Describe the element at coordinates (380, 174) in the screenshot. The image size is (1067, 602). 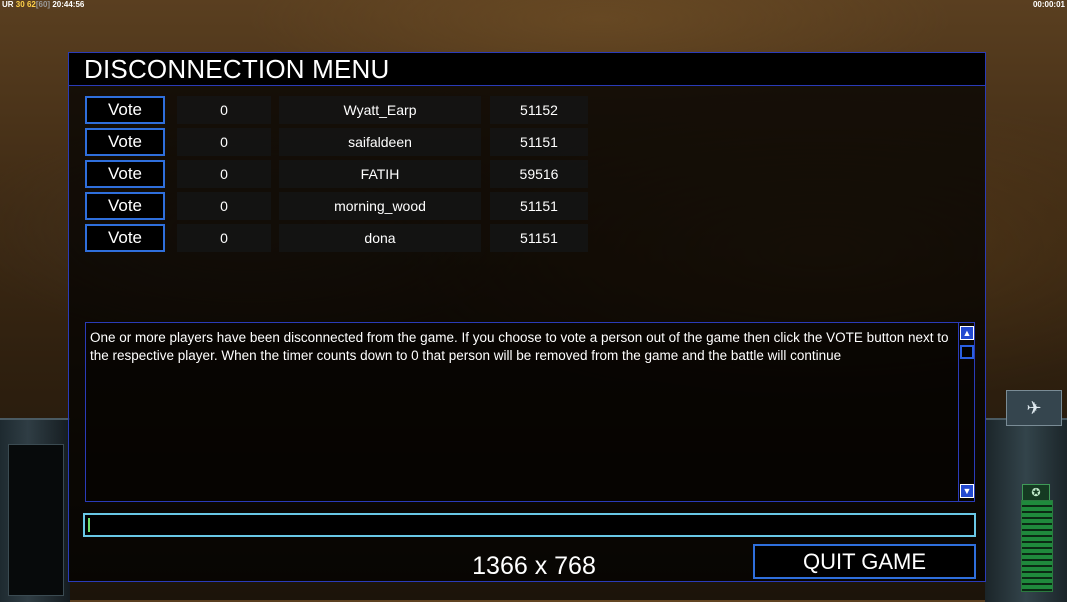
I see `player-name: FATIH` at that location.